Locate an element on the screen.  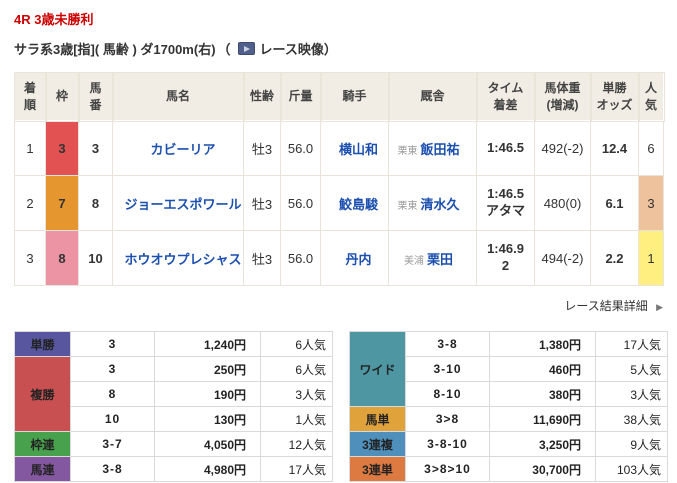
sex-age: 牡3 is located at coordinates (262, 203).